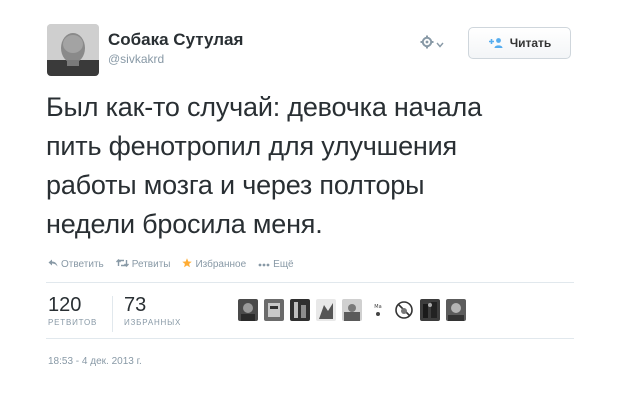  I want to click on more-action: Ещё, so click(276, 264).